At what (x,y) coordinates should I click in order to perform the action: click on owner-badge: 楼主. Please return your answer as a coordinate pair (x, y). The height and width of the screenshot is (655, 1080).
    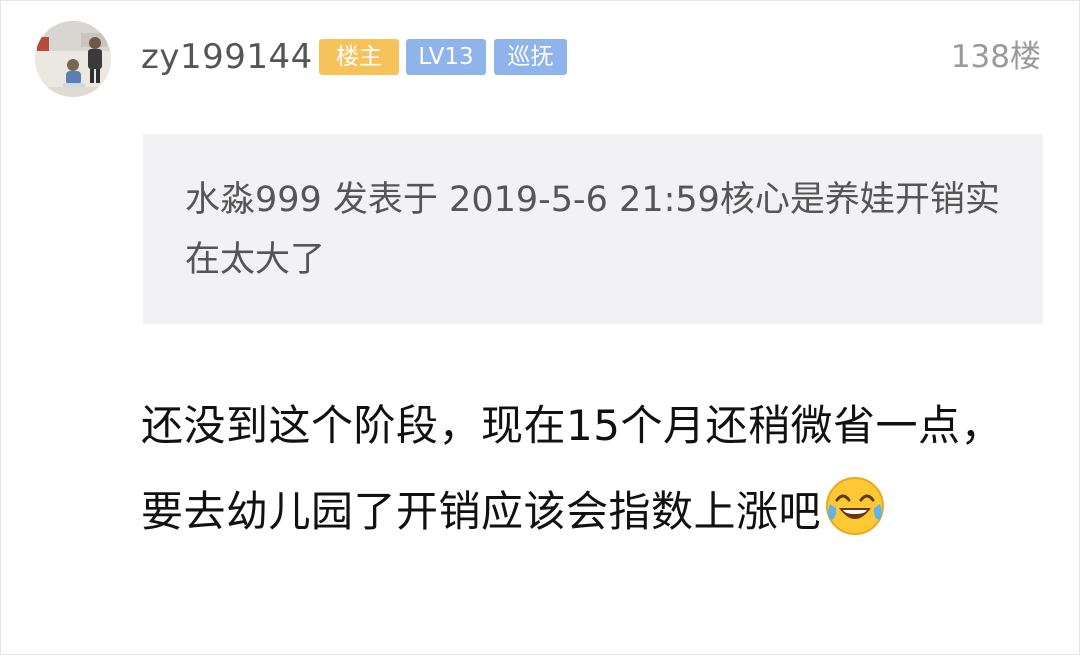
    Looking at the image, I should click on (359, 57).